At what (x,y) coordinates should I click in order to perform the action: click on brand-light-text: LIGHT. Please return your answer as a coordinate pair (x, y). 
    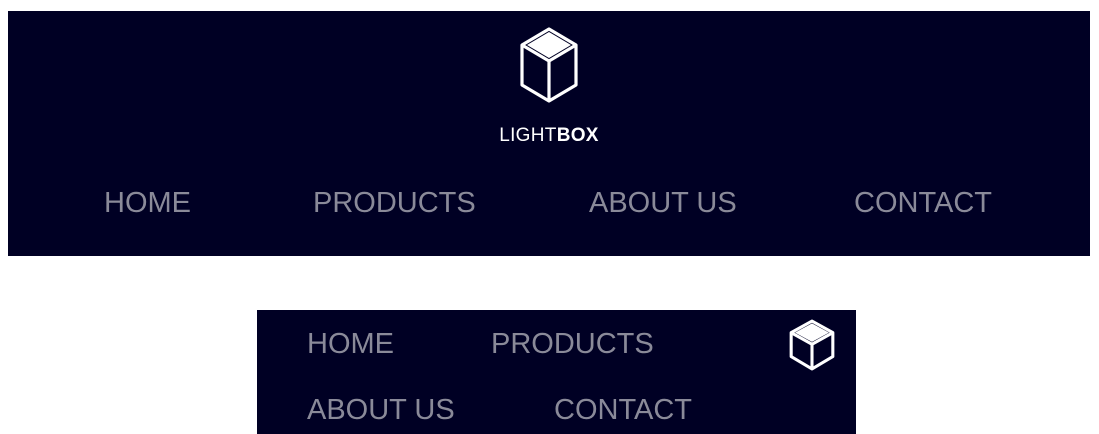
    Looking at the image, I should click on (528, 135).